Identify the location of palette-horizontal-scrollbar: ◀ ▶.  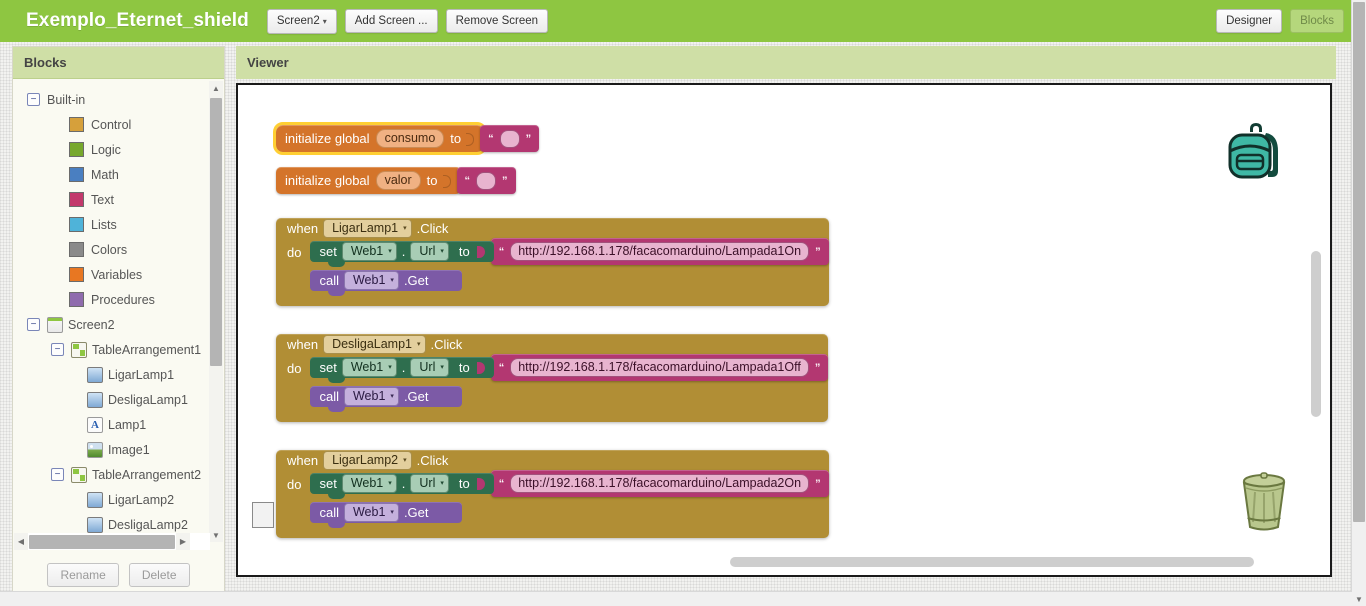
(112, 541).